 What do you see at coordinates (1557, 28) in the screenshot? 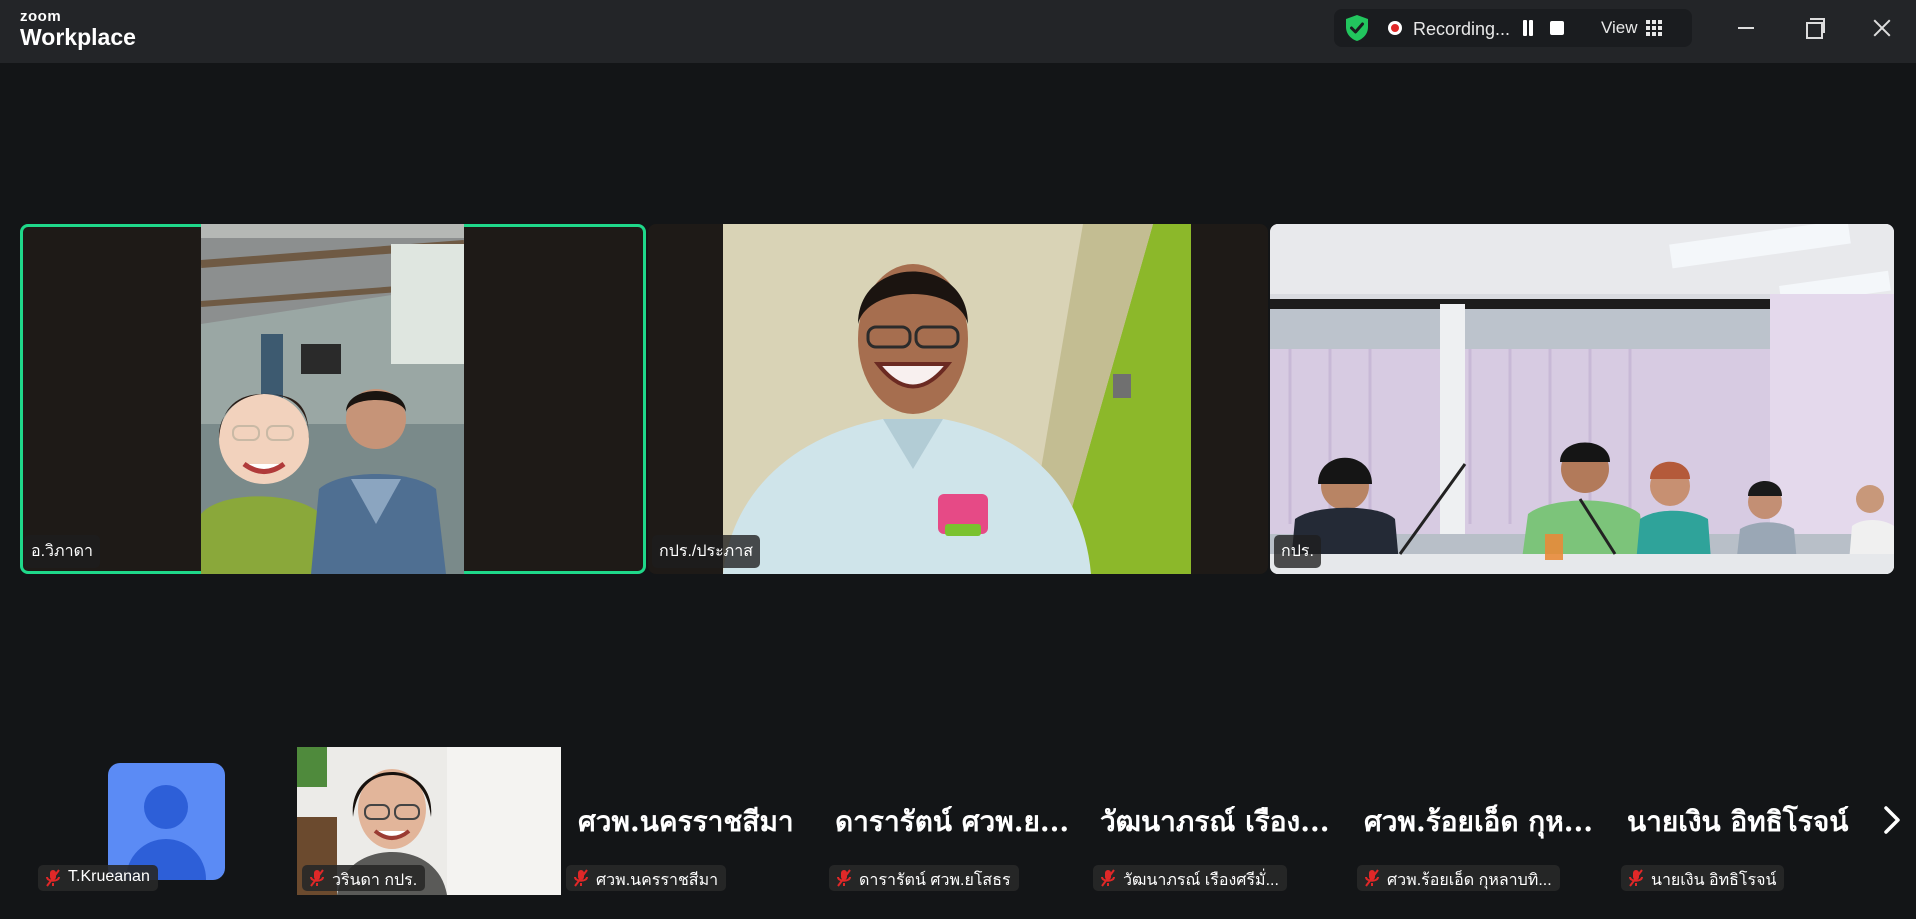
I see `stop-icon` at bounding box center [1557, 28].